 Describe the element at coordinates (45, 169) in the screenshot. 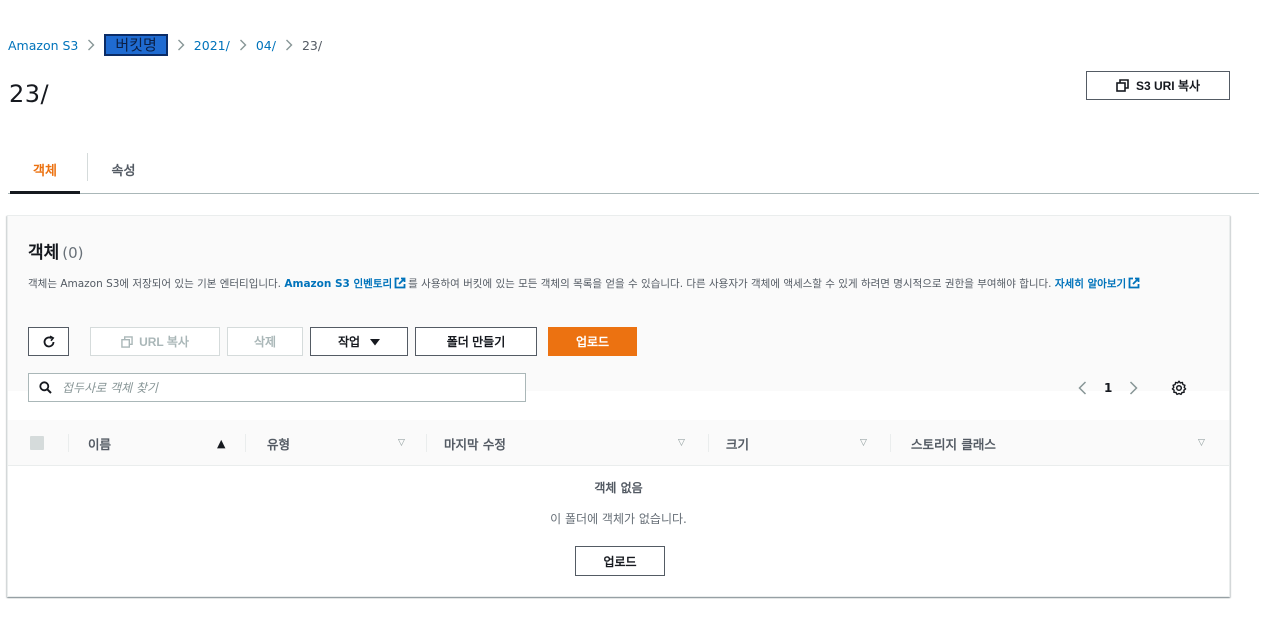

I see `tab-objects: 객체` at that location.